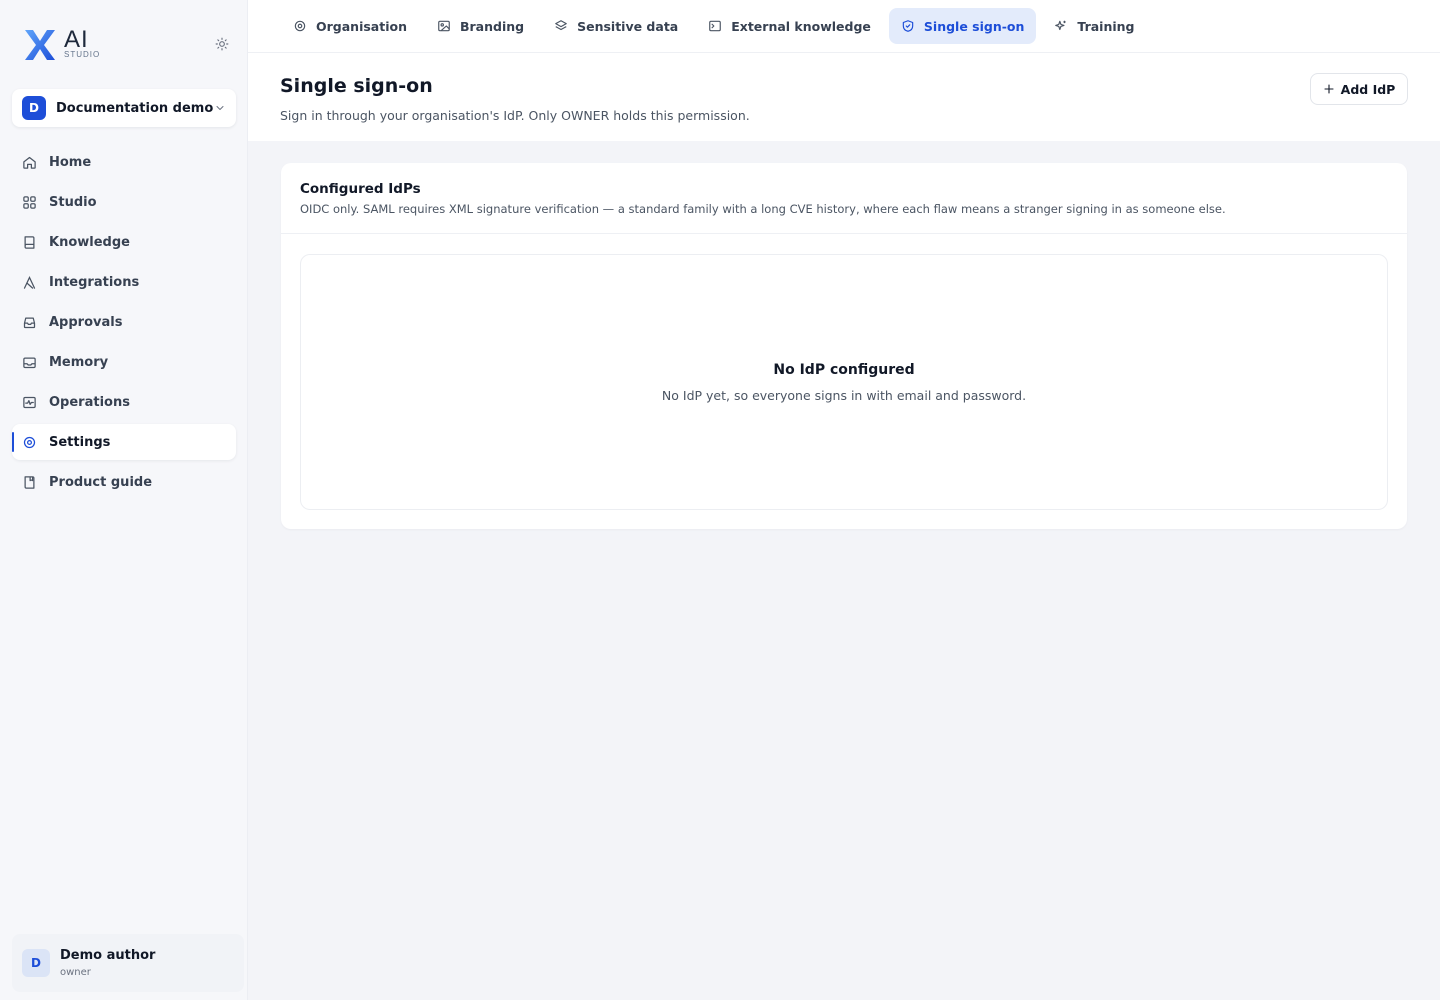  I want to click on layers-icon, so click(561, 25).